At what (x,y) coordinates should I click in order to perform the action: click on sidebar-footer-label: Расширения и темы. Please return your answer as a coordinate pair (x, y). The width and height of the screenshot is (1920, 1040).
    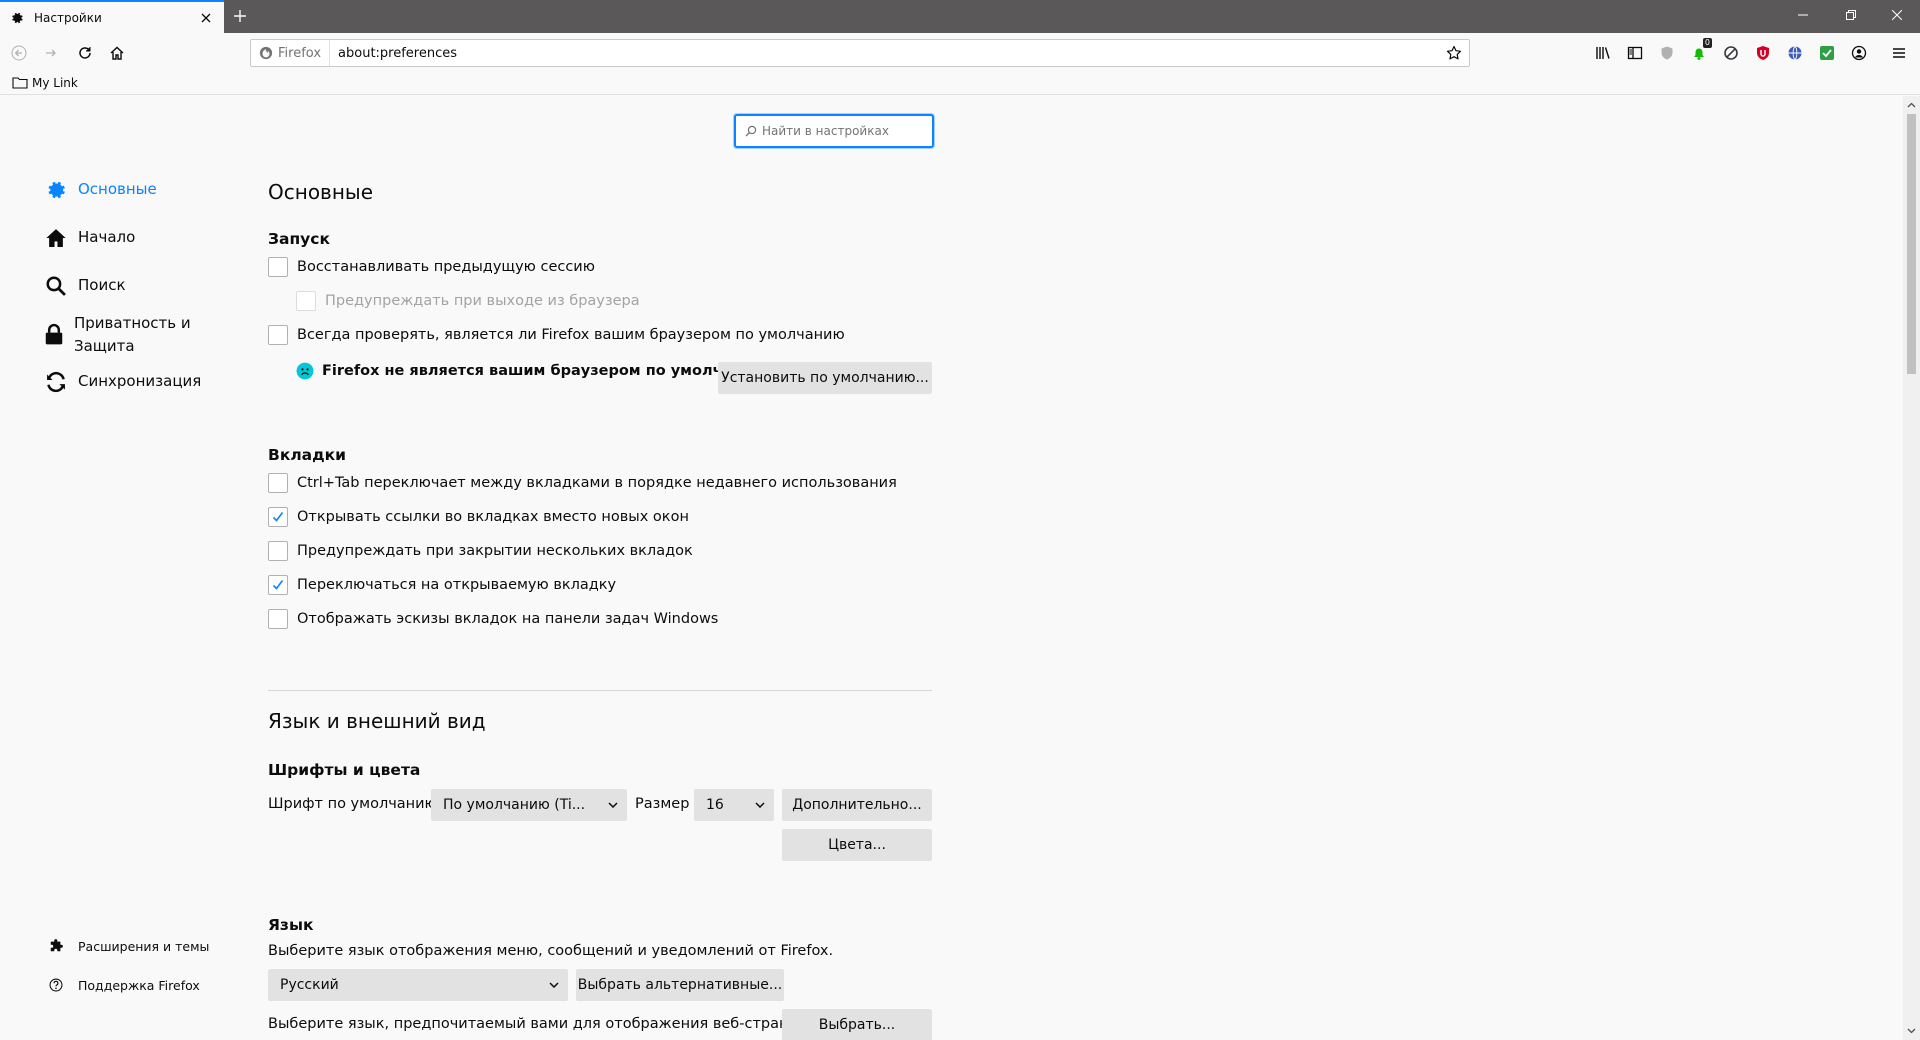
    Looking at the image, I should click on (144, 946).